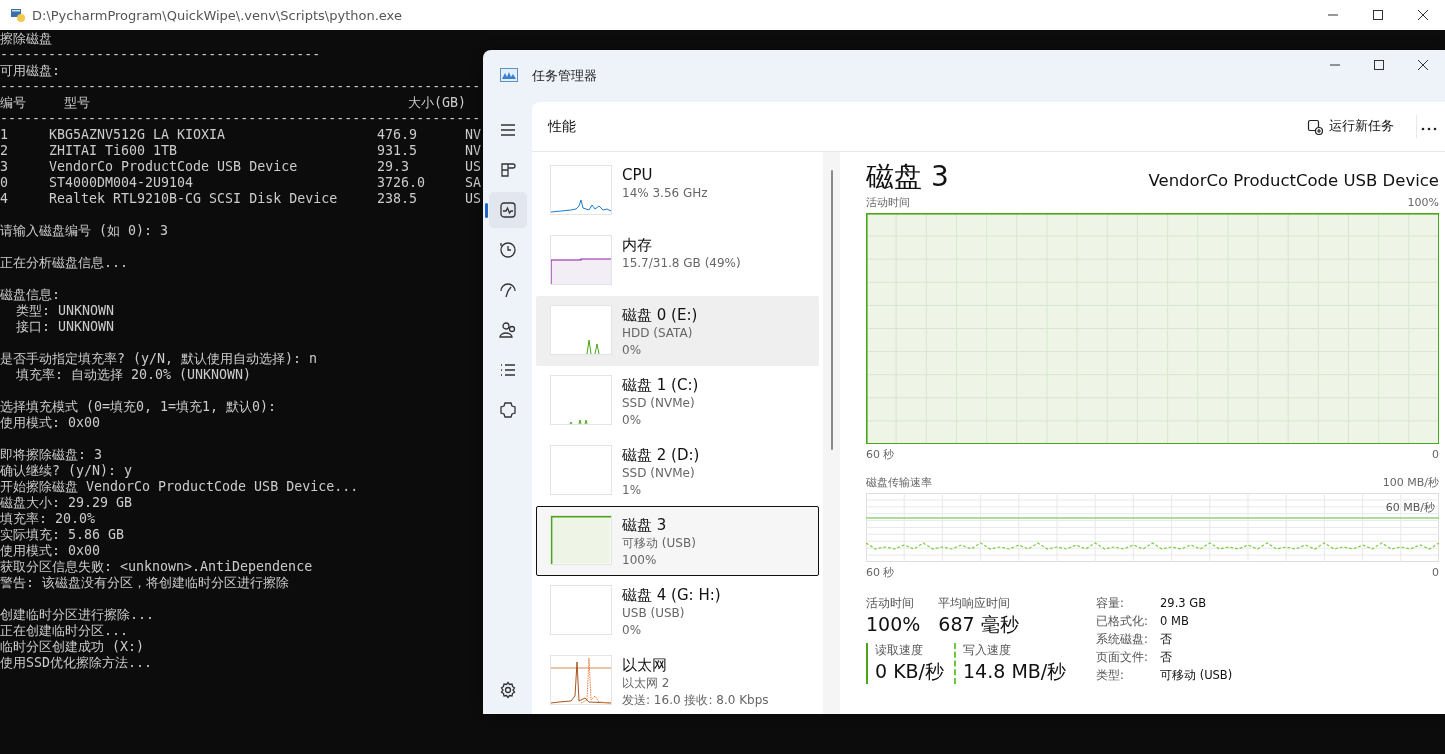 The height and width of the screenshot is (754, 1445). Describe the element at coordinates (402, 183) in the screenshot. I see `table-cell-text: 3726.0` at that location.